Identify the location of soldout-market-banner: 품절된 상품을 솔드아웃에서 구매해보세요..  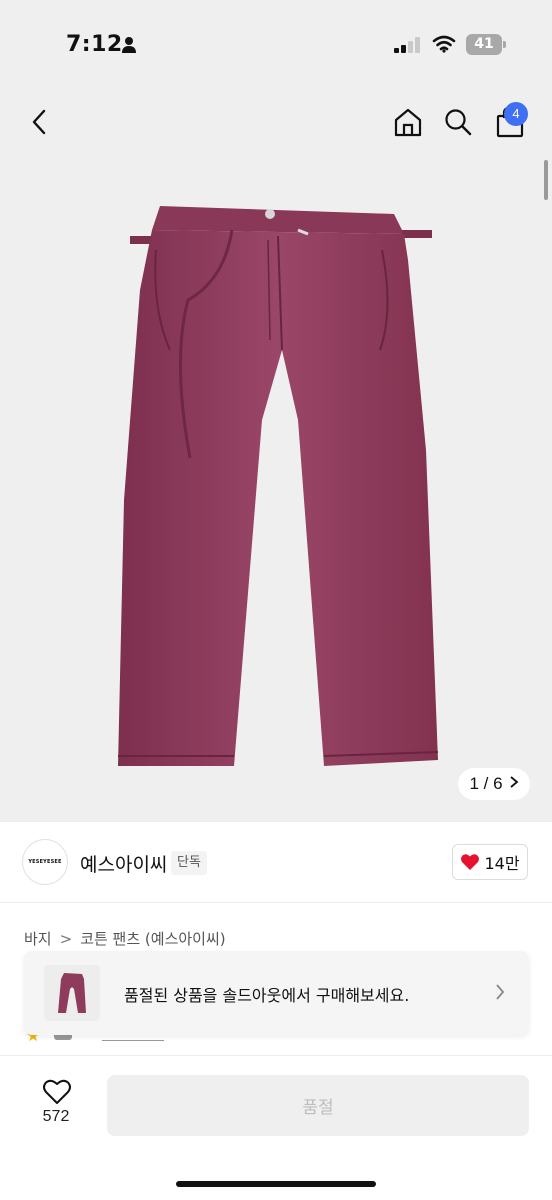
(276, 993).